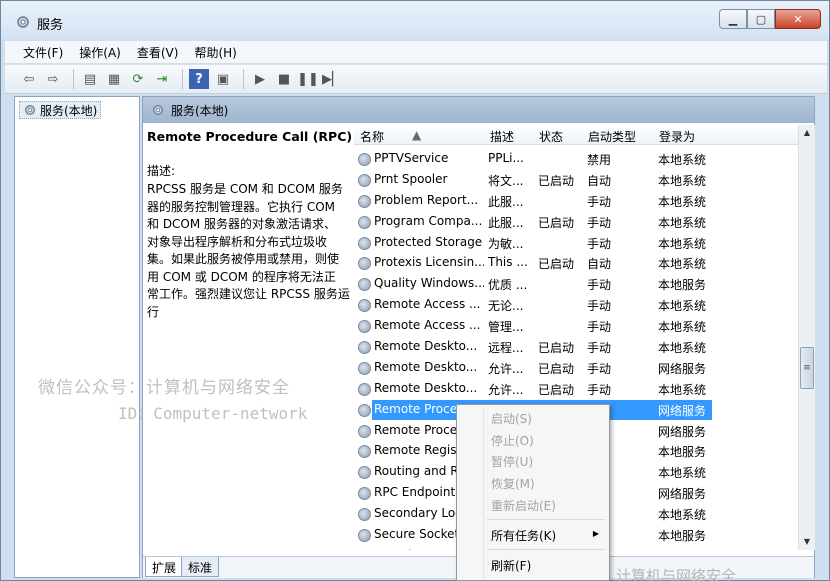 Image resolution: width=830 pixels, height=581 pixels. What do you see at coordinates (478, 110) in the screenshot?
I see `panel-header: 服务(本地)` at bounding box center [478, 110].